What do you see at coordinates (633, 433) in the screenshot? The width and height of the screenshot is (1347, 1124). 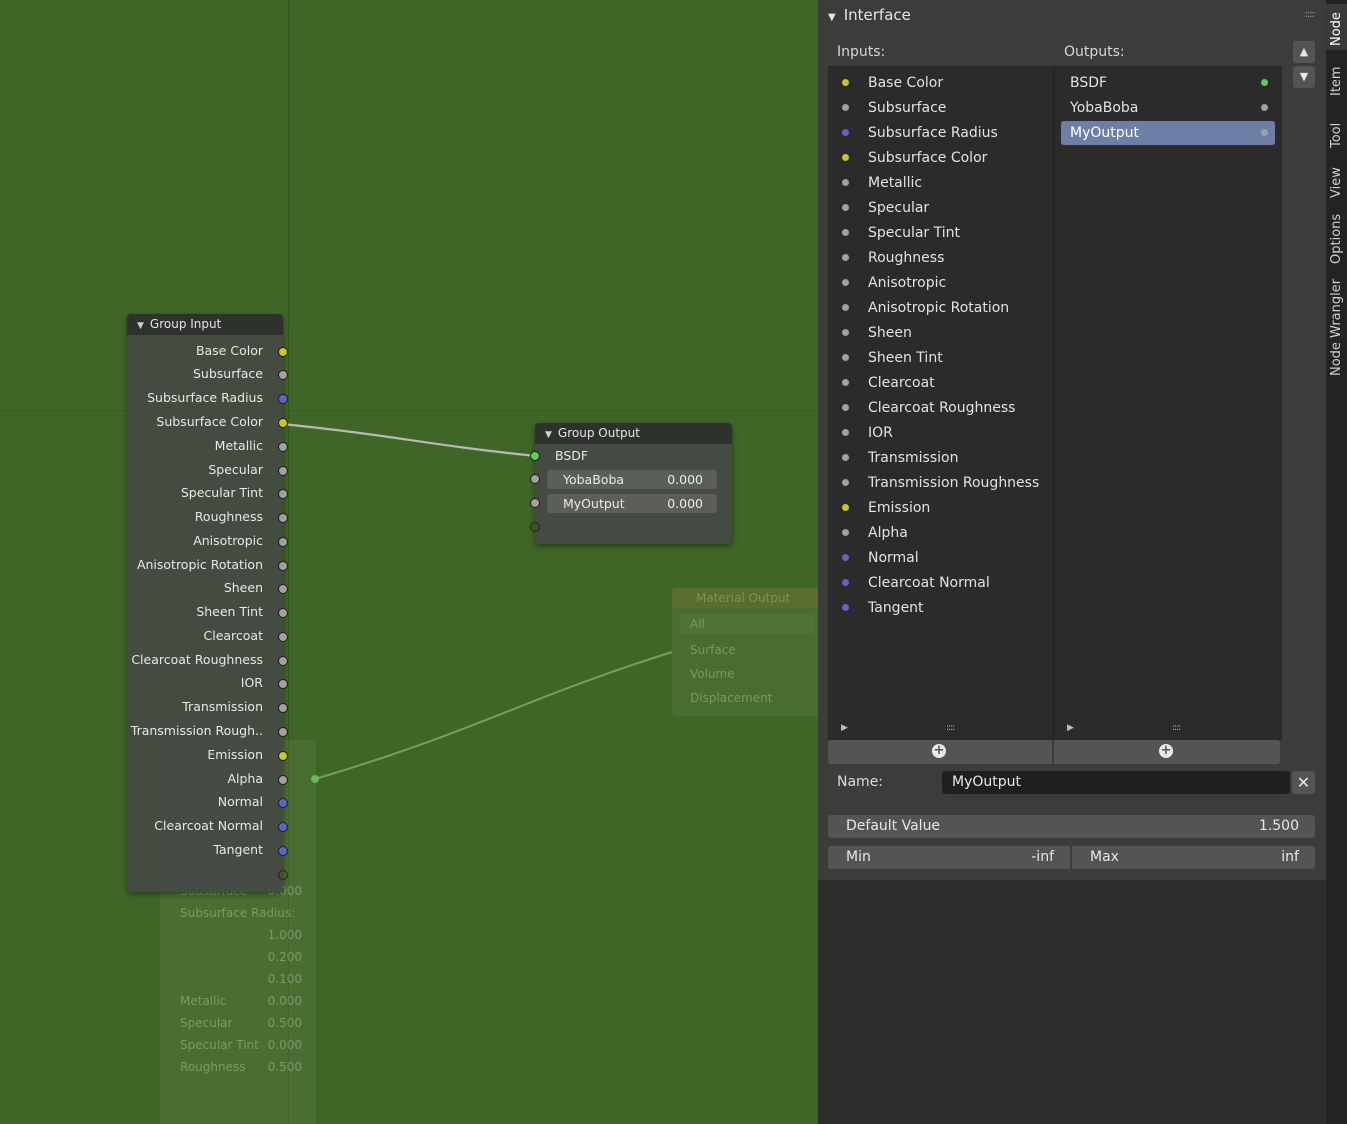 I see `group-output-header: ▼ Group Output` at bounding box center [633, 433].